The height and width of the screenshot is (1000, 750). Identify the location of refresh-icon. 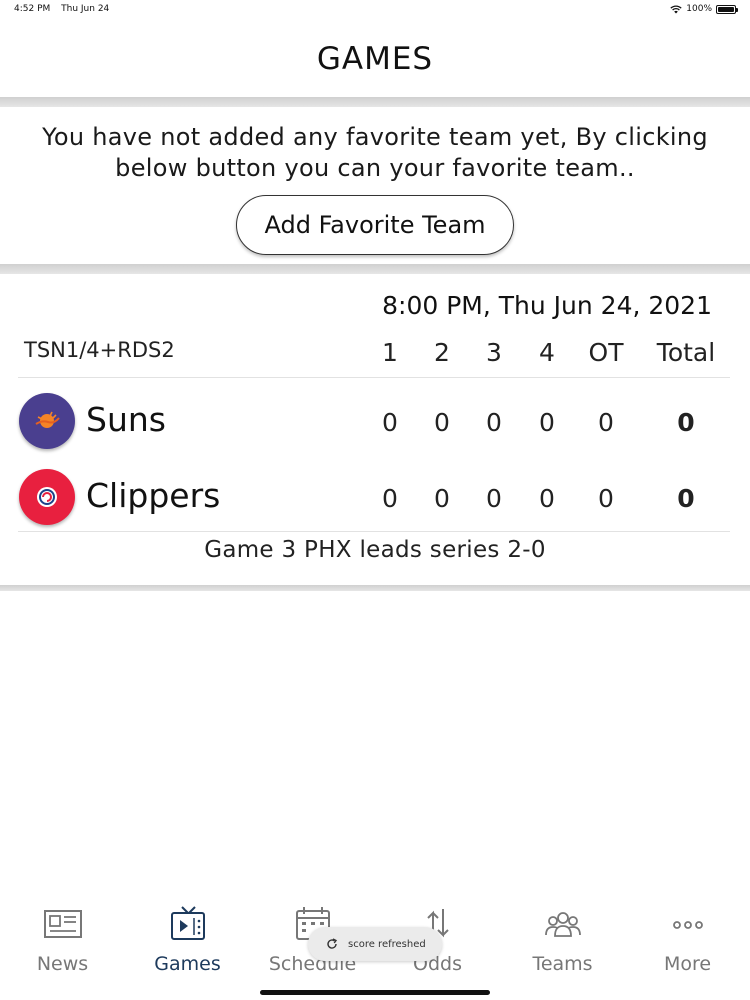
(332, 943).